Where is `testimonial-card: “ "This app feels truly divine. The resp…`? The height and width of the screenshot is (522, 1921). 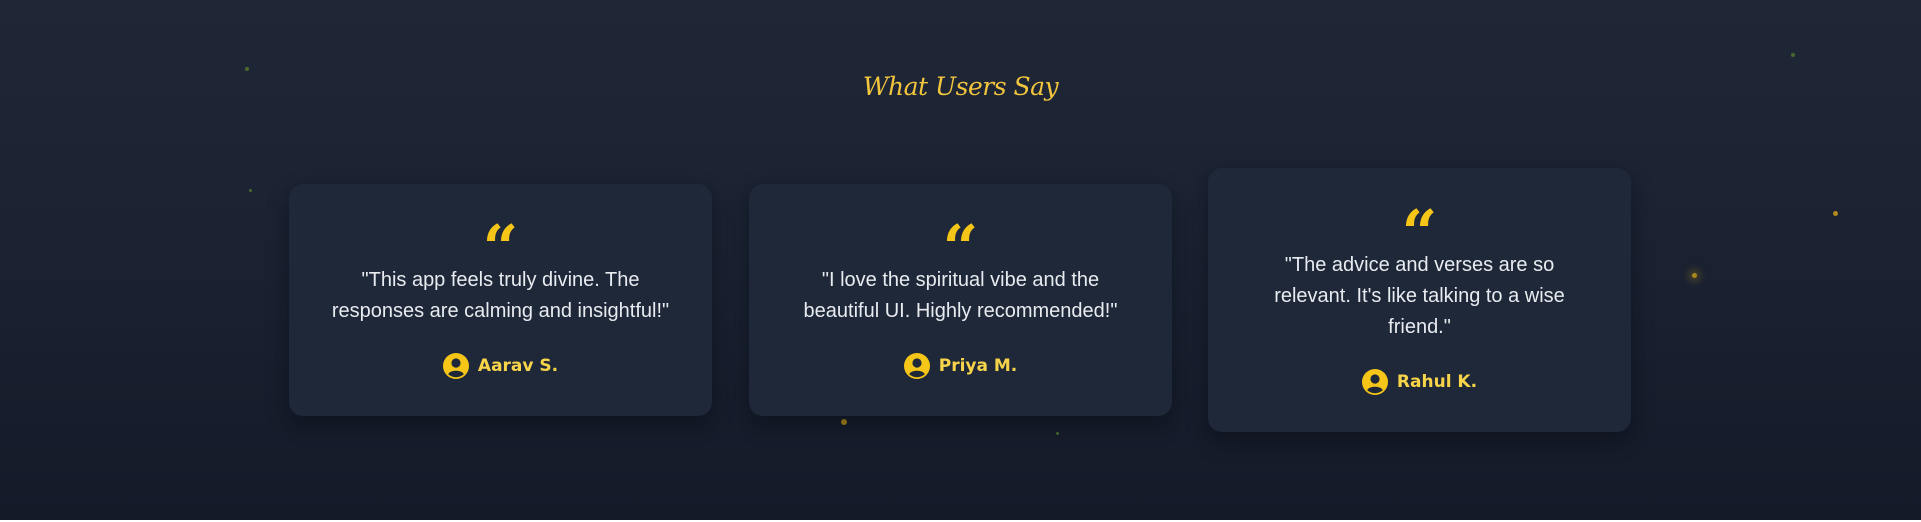
testimonial-card: “ "This app feels truly divine. The resp… is located at coordinates (500, 300).